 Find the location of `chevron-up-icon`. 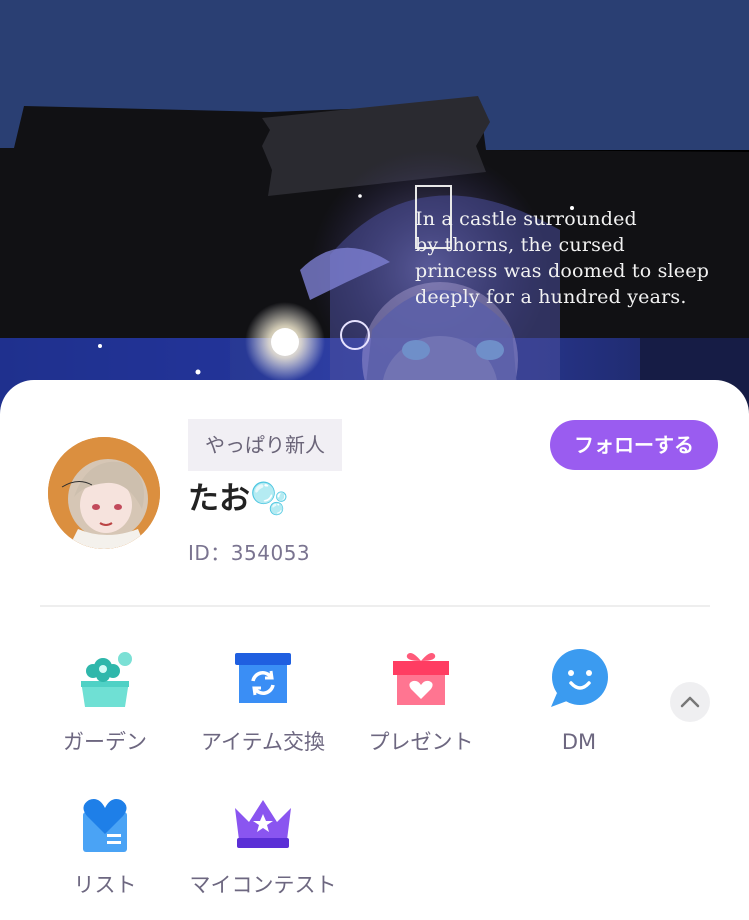

chevron-up-icon is located at coordinates (690, 702).